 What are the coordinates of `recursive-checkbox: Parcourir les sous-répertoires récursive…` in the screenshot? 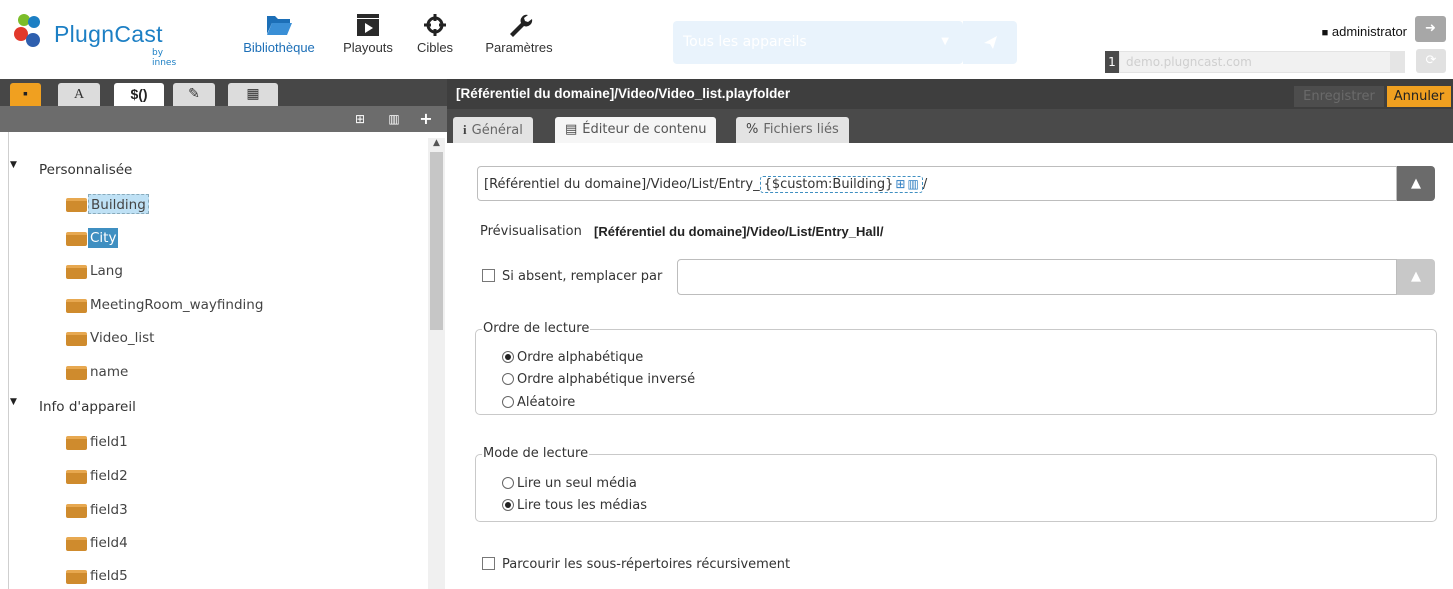 It's located at (636, 564).